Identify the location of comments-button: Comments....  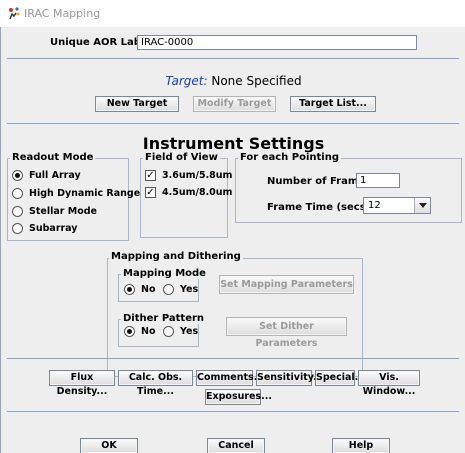
(230, 378).